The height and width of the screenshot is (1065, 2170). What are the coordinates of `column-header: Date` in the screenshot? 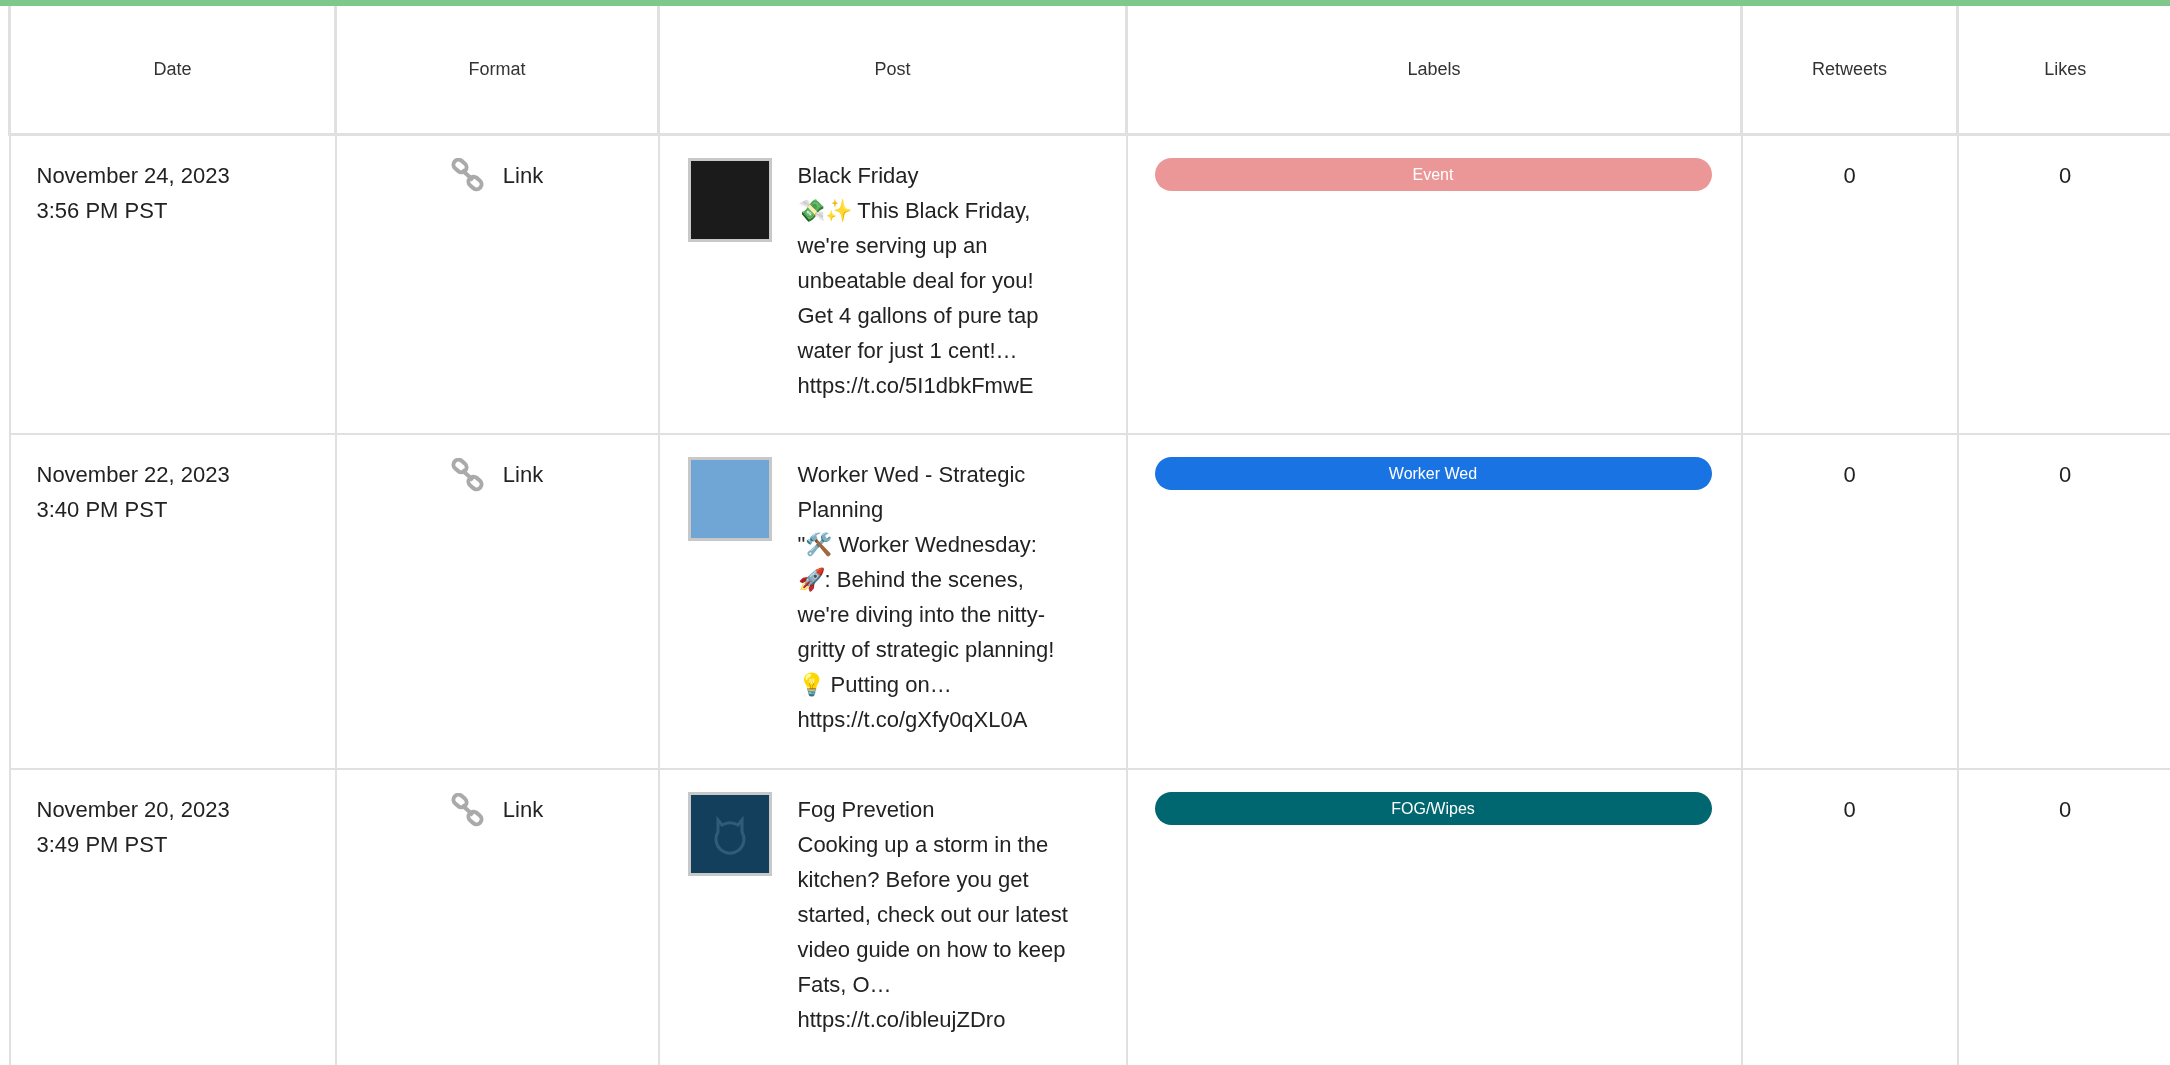 It's located at (172, 70).